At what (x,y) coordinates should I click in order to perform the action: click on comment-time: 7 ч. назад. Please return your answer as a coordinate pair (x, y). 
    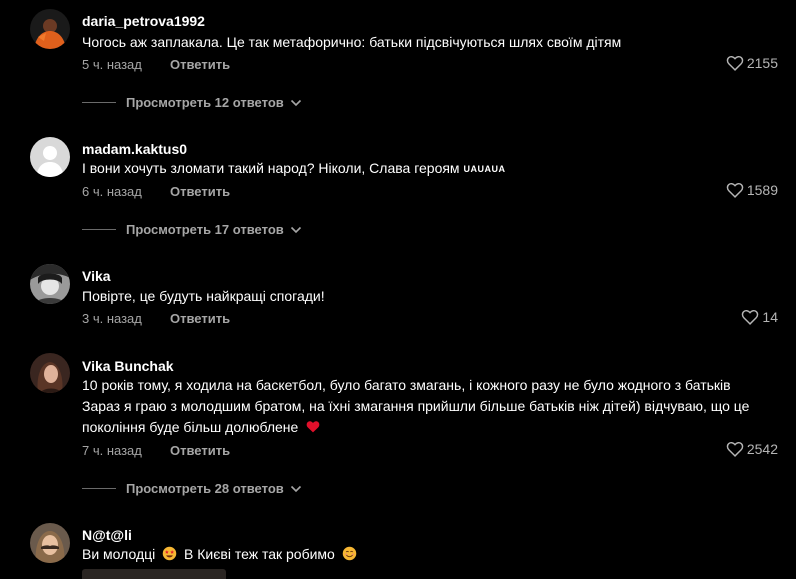
    Looking at the image, I should click on (112, 450).